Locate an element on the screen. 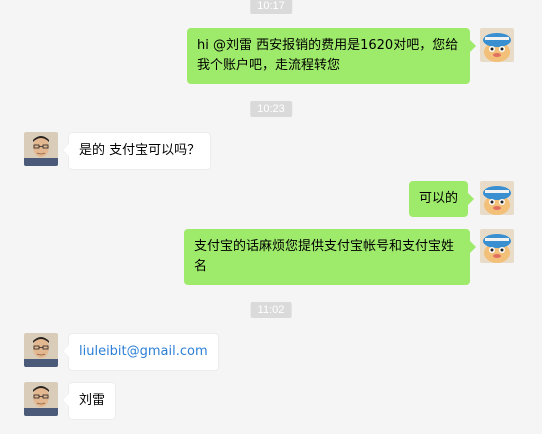 Image resolution: width=542 pixels, height=434 pixels. email-link: liuleibit@gmail.com is located at coordinates (143, 351).